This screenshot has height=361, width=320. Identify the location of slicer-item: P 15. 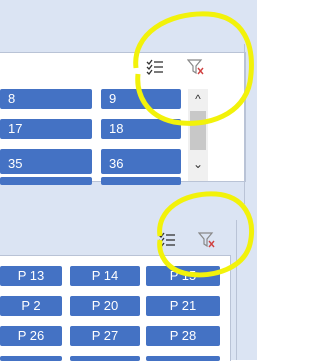
(183, 276).